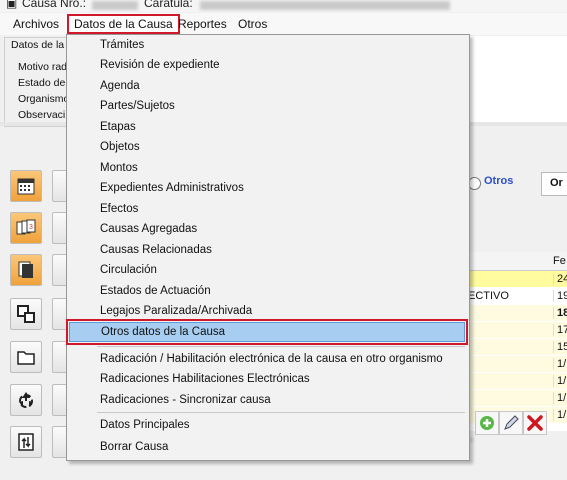  I want to click on label-motivo: Motivo rad, so click(43, 67).